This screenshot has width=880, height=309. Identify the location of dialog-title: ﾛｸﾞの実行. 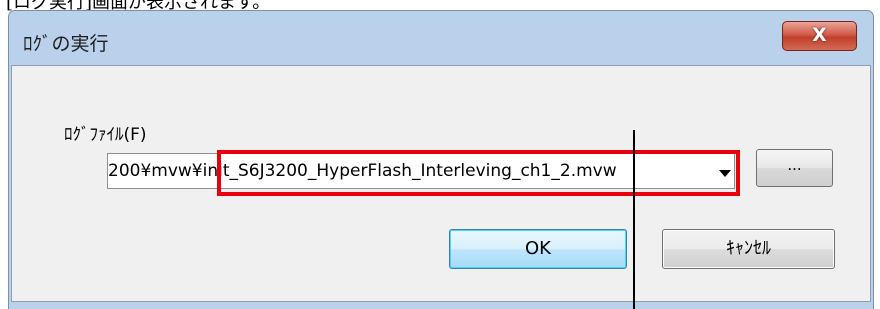
(66, 44).